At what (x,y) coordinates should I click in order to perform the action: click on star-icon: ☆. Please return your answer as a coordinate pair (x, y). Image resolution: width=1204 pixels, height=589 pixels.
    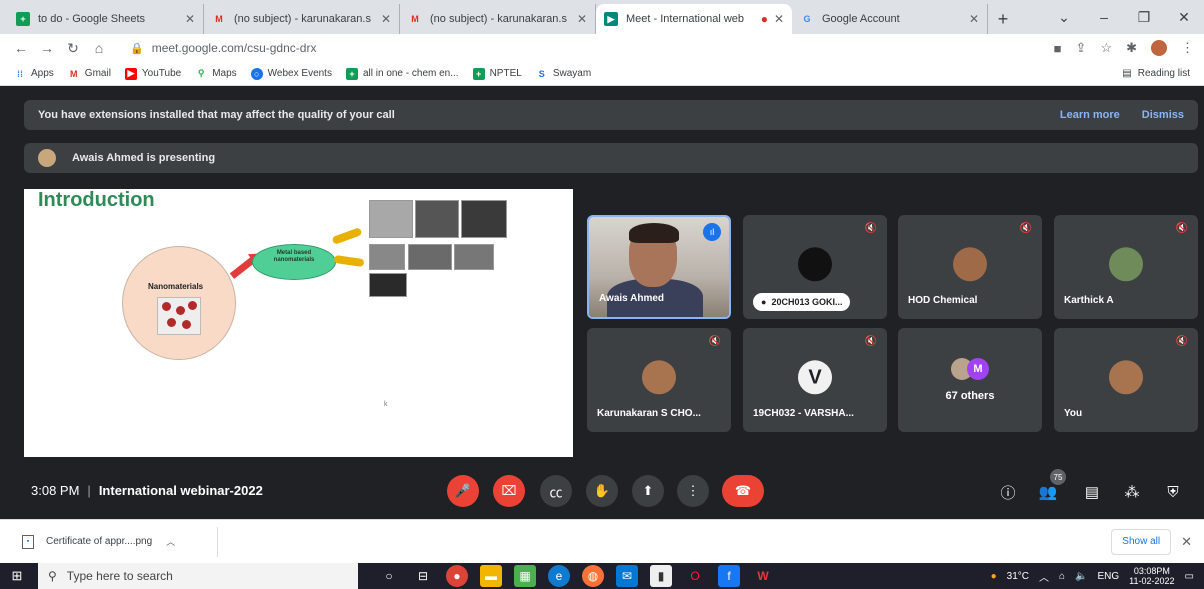
    Looking at the image, I should click on (1106, 48).